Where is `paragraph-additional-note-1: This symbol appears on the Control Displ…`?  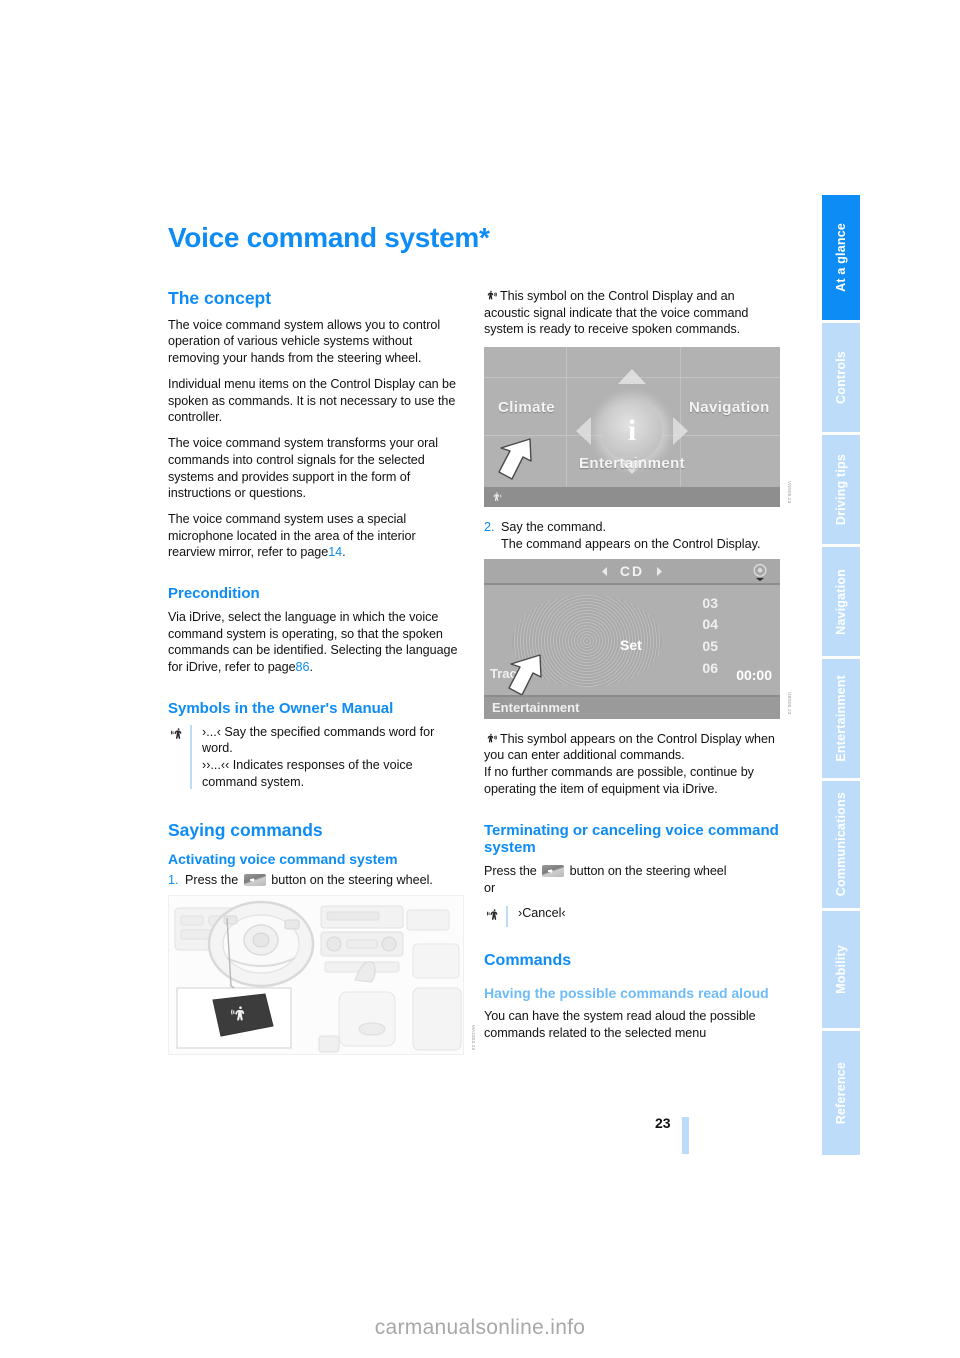
paragraph-additional-note-1: This symbol appears on the Control Displ… is located at coordinates (632, 747).